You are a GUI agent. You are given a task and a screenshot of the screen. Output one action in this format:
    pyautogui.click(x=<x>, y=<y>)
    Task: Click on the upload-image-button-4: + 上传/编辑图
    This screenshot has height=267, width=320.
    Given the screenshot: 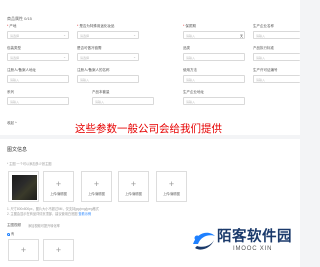 What is the action you would take?
    pyautogui.click(x=171, y=186)
    